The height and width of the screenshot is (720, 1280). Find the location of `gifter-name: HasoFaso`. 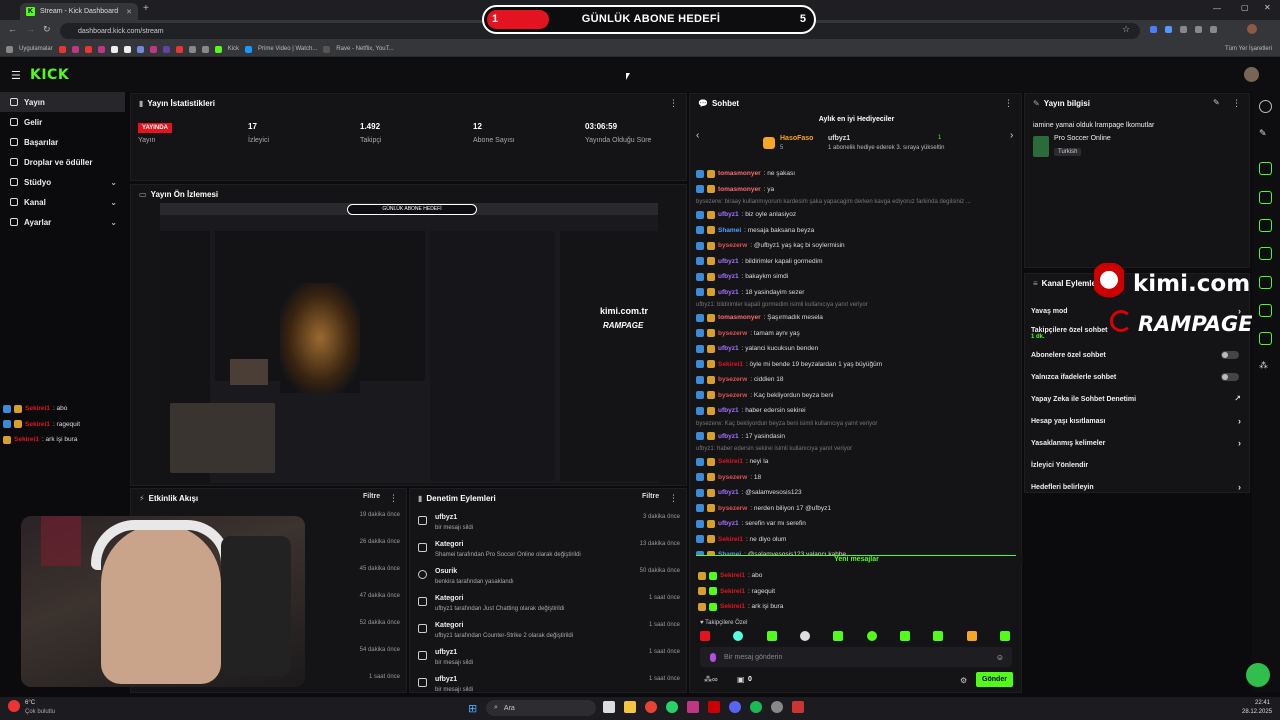

gifter-name: HasoFaso is located at coordinates (796, 138).